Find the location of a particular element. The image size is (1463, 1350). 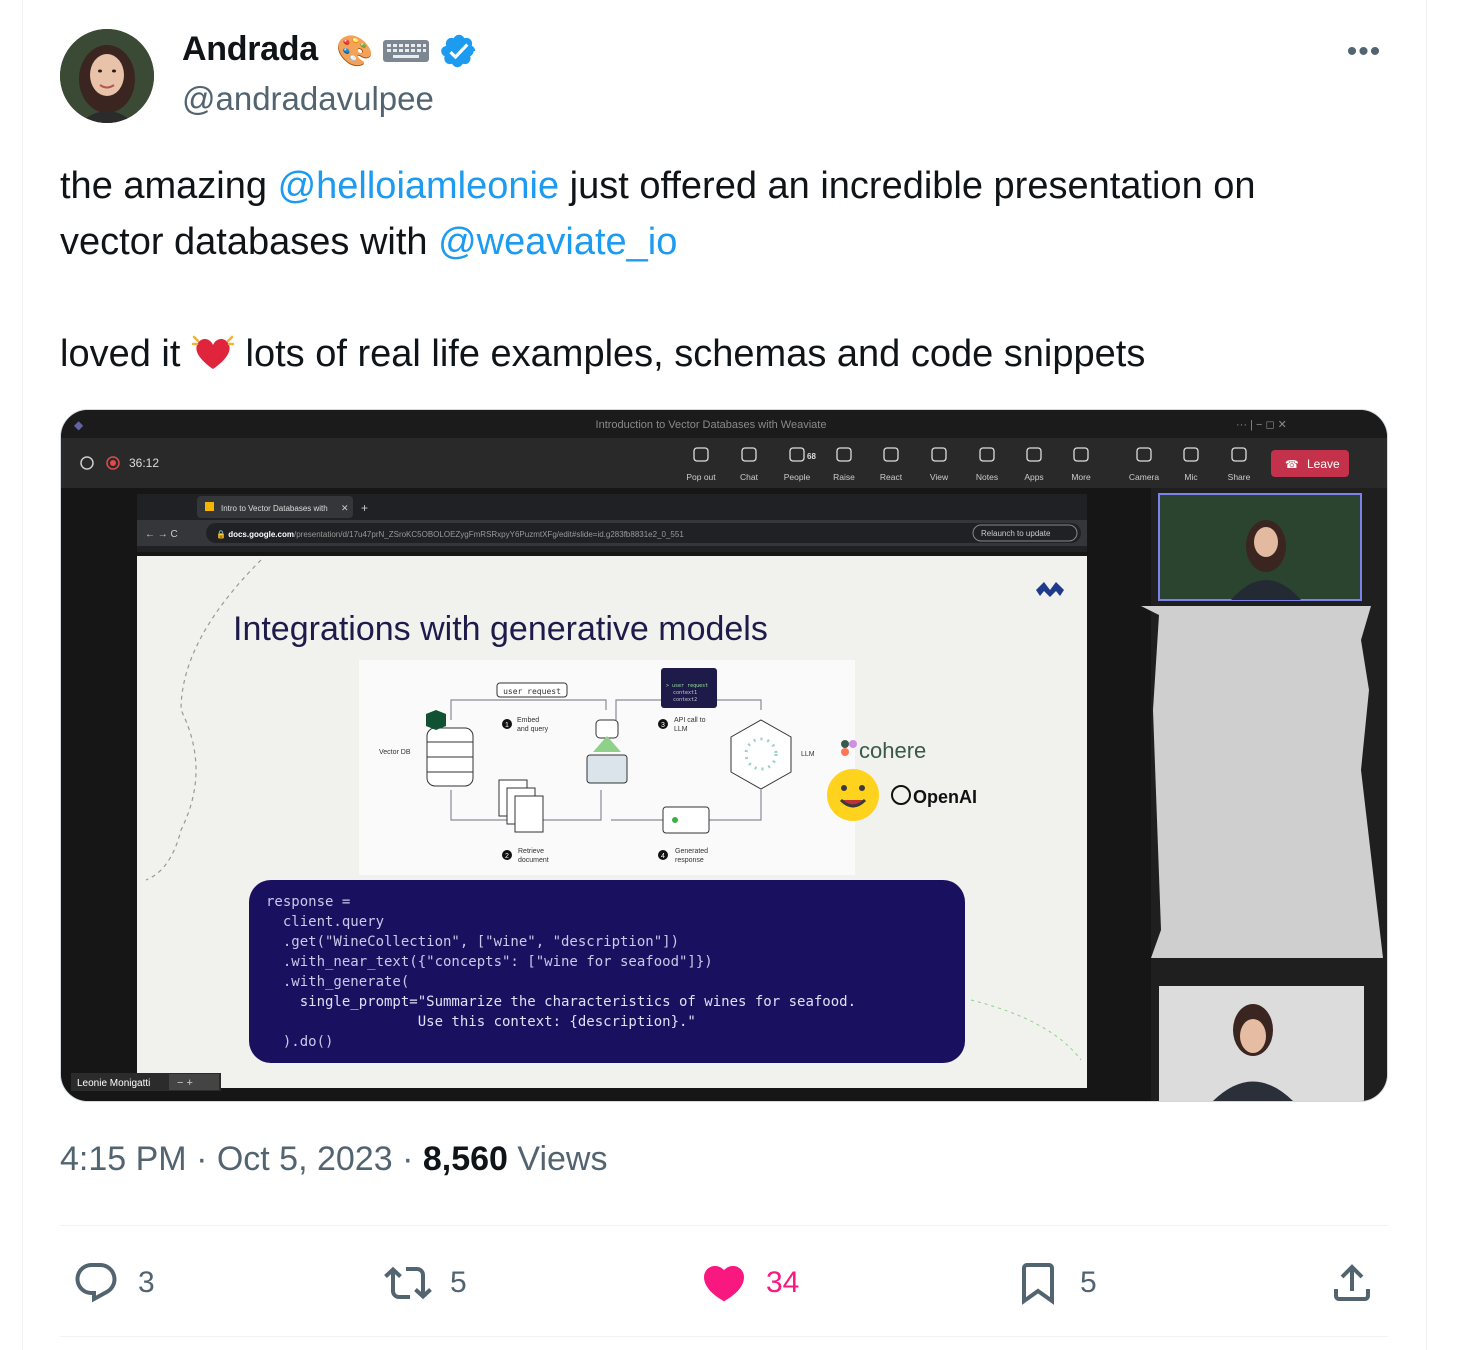

svg-text: response is located at coordinates (689, 860).